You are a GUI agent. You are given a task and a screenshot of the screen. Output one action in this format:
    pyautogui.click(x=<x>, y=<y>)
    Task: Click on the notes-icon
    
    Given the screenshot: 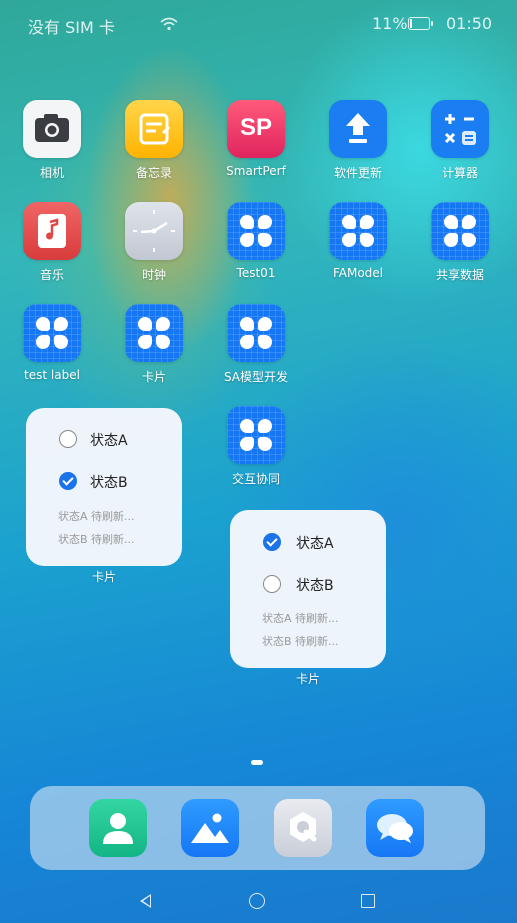 What is the action you would take?
    pyautogui.click(x=154, y=129)
    